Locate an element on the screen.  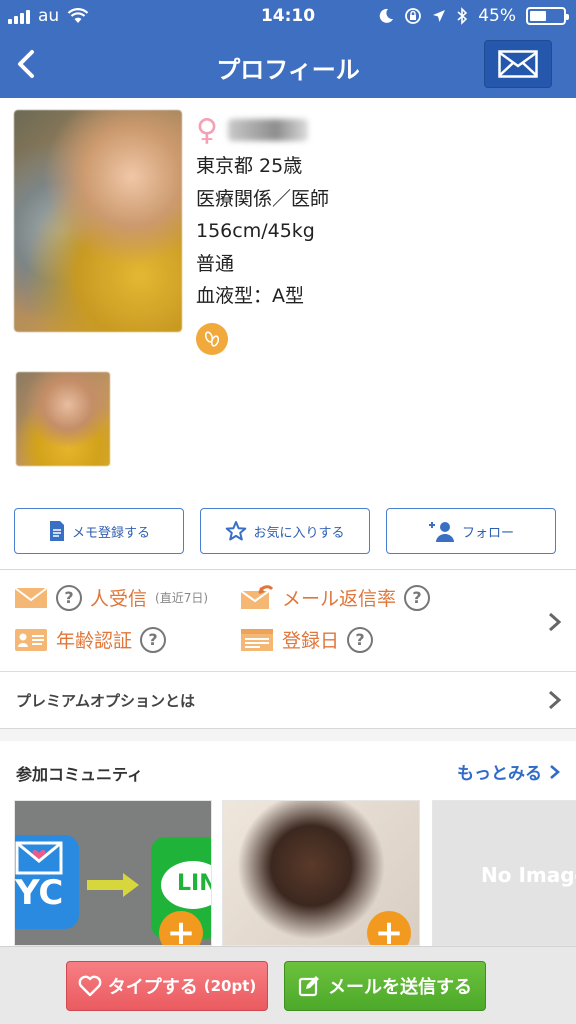
no-image-label: No Image is located at coordinates (528, 875).